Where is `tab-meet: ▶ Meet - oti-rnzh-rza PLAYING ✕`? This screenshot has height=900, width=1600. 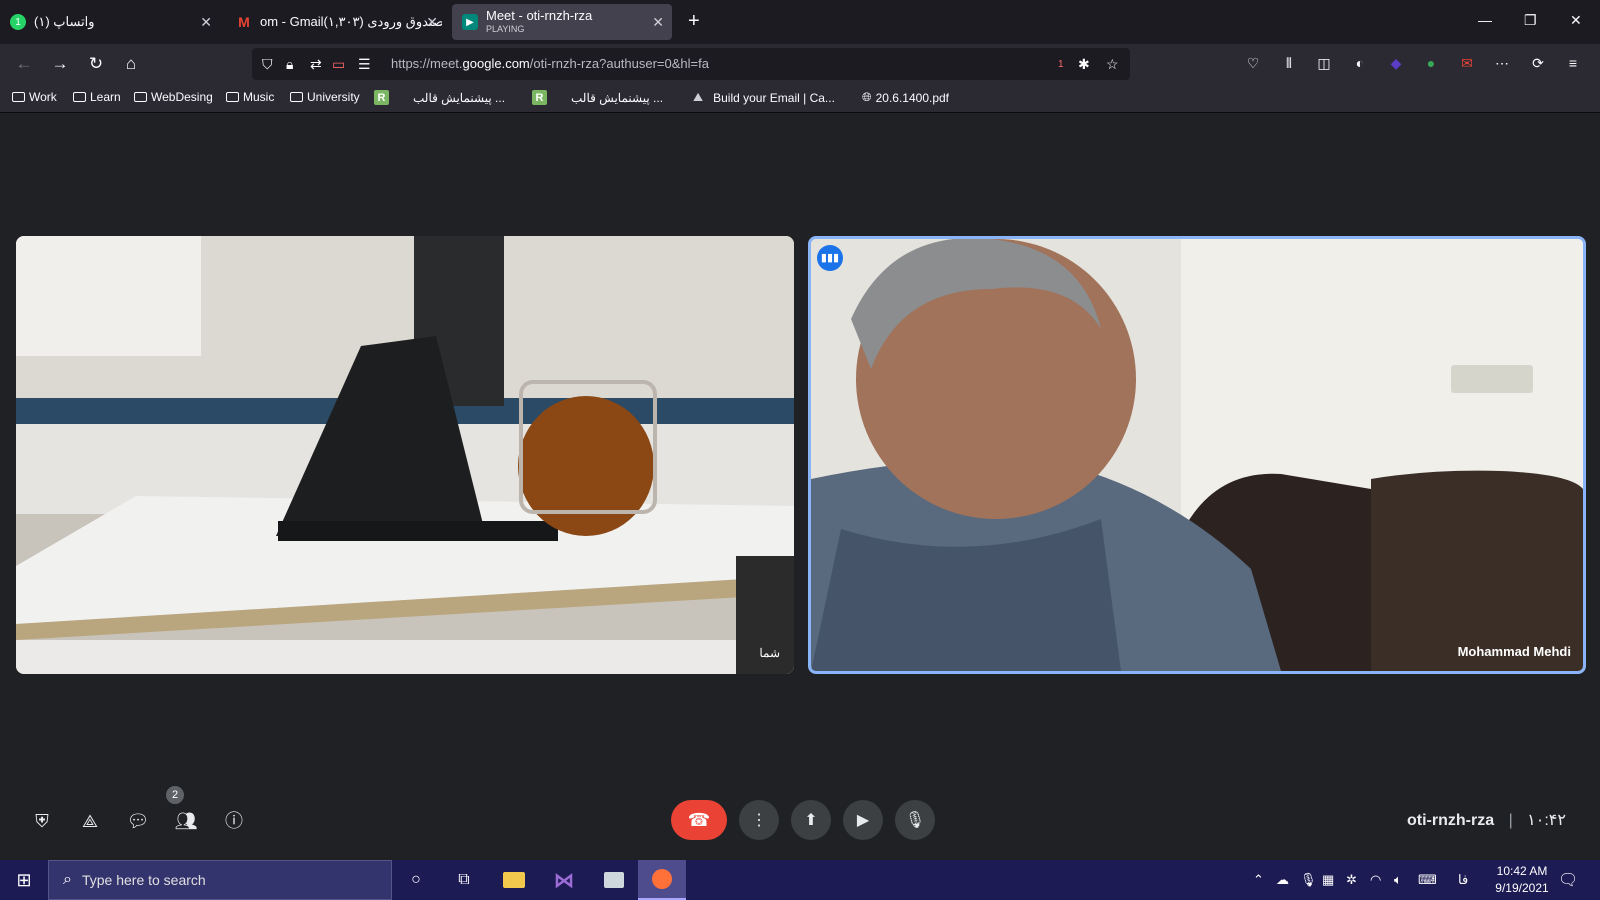 tab-meet: ▶ Meet - oti-rnzh-rza PLAYING ✕ is located at coordinates (562, 22).